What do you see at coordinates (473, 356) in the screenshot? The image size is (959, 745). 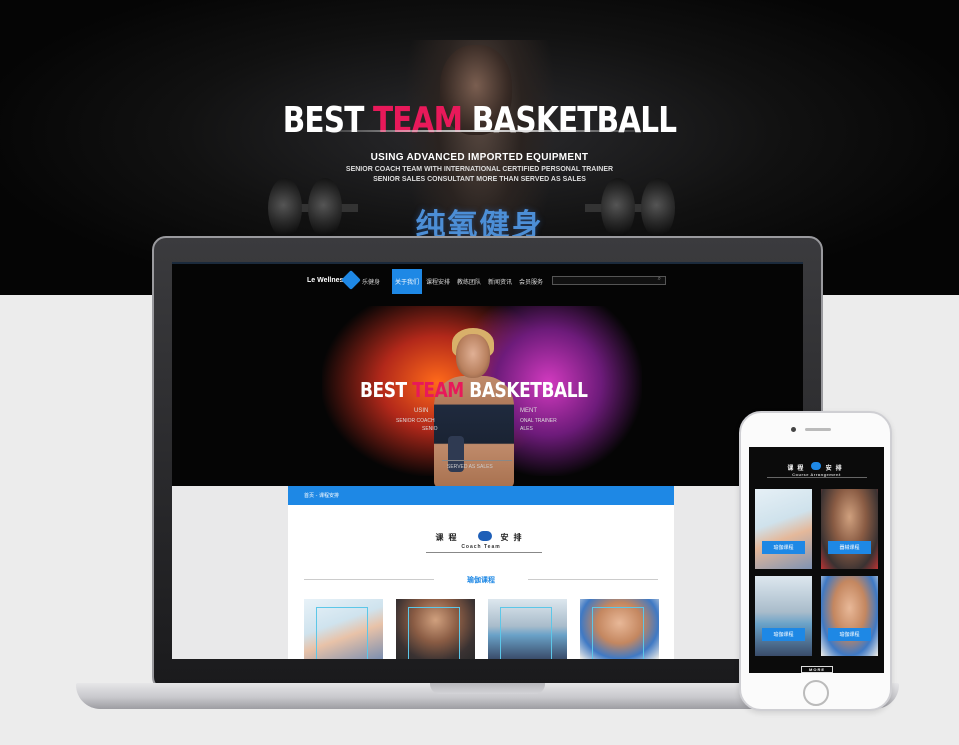 I see `athlete-head-image` at bounding box center [473, 356].